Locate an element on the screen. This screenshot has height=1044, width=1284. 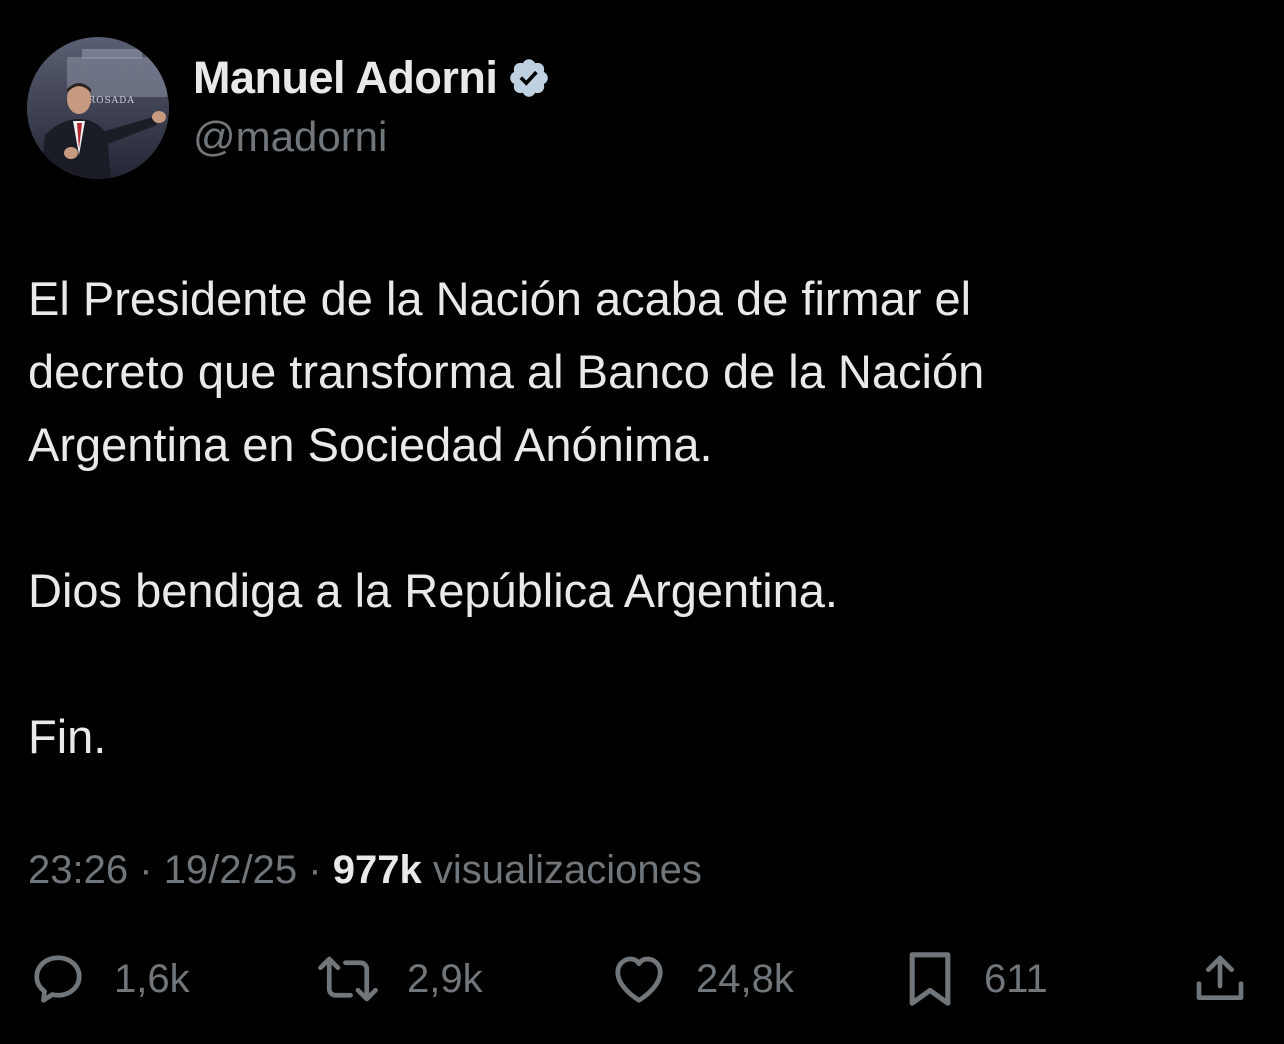
repost-count: 2,9k is located at coordinates (445, 978).